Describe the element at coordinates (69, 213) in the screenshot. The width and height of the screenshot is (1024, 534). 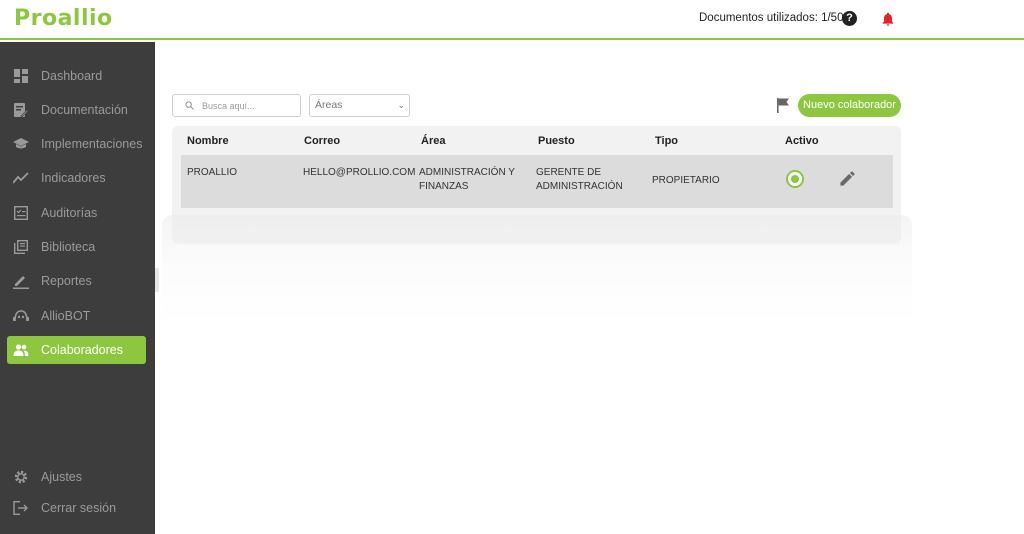
I see `sidebar-item-label: Auditorías` at that location.